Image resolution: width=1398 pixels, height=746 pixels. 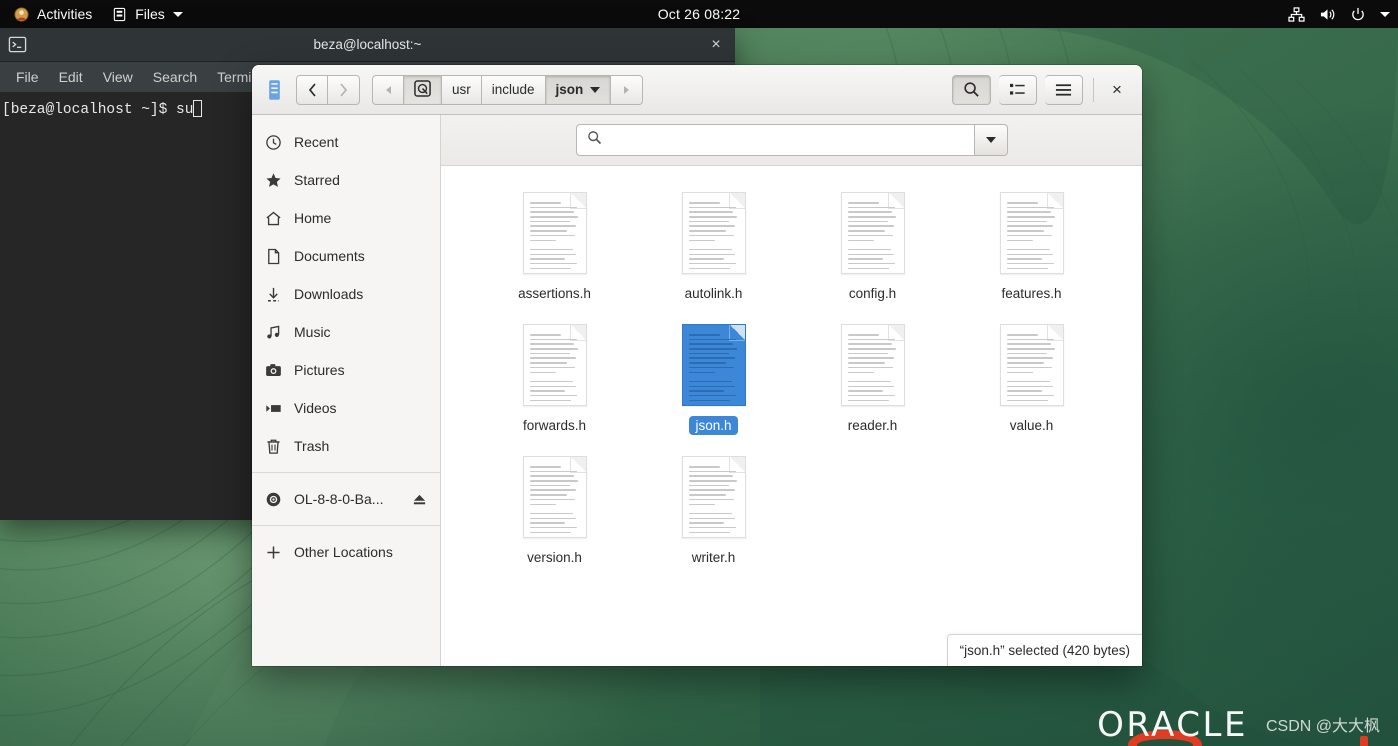 I want to click on navigation-buttons, so click(x=328, y=89).